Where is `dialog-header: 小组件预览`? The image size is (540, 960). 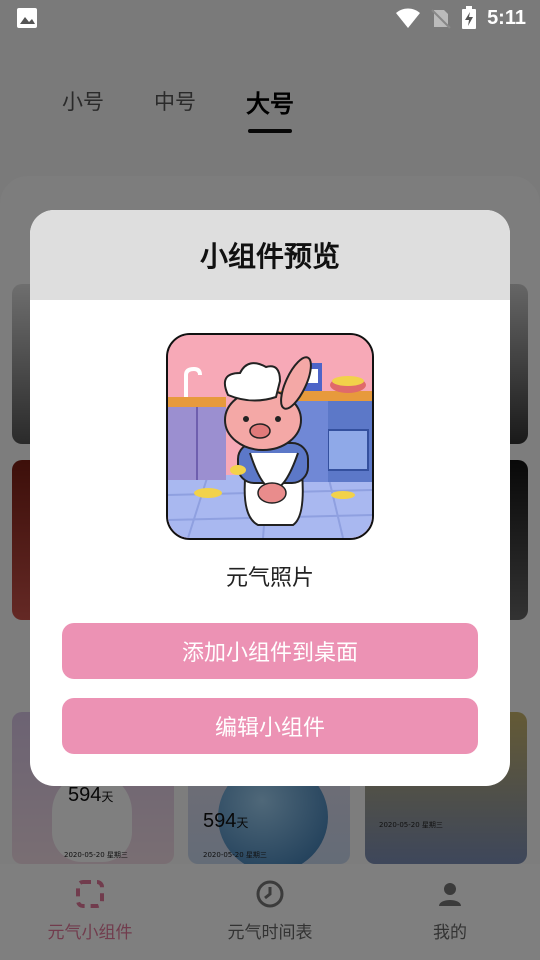 dialog-header: 小组件预览 is located at coordinates (270, 255).